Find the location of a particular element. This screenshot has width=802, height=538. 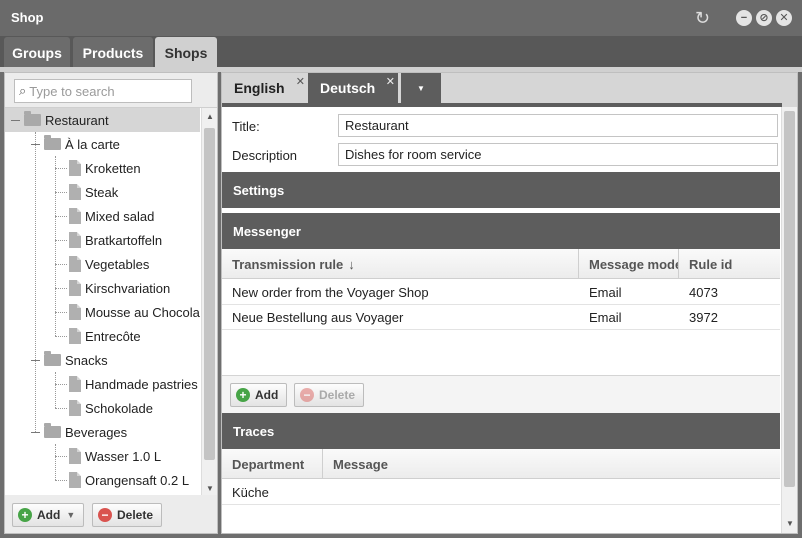

tab-label: Products is located at coordinates (113, 52).